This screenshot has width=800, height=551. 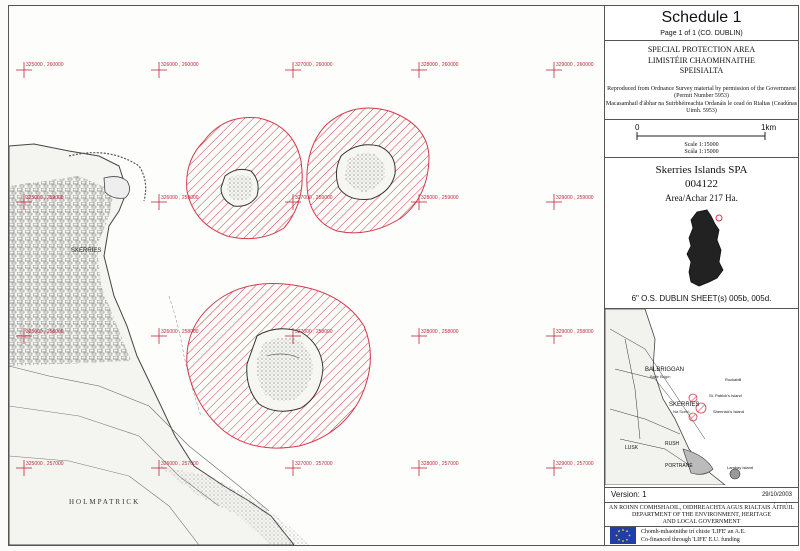 What do you see at coordinates (180, 332) in the screenshot?
I see `grid-label: 326000 , 258000` at bounding box center [180, 332].